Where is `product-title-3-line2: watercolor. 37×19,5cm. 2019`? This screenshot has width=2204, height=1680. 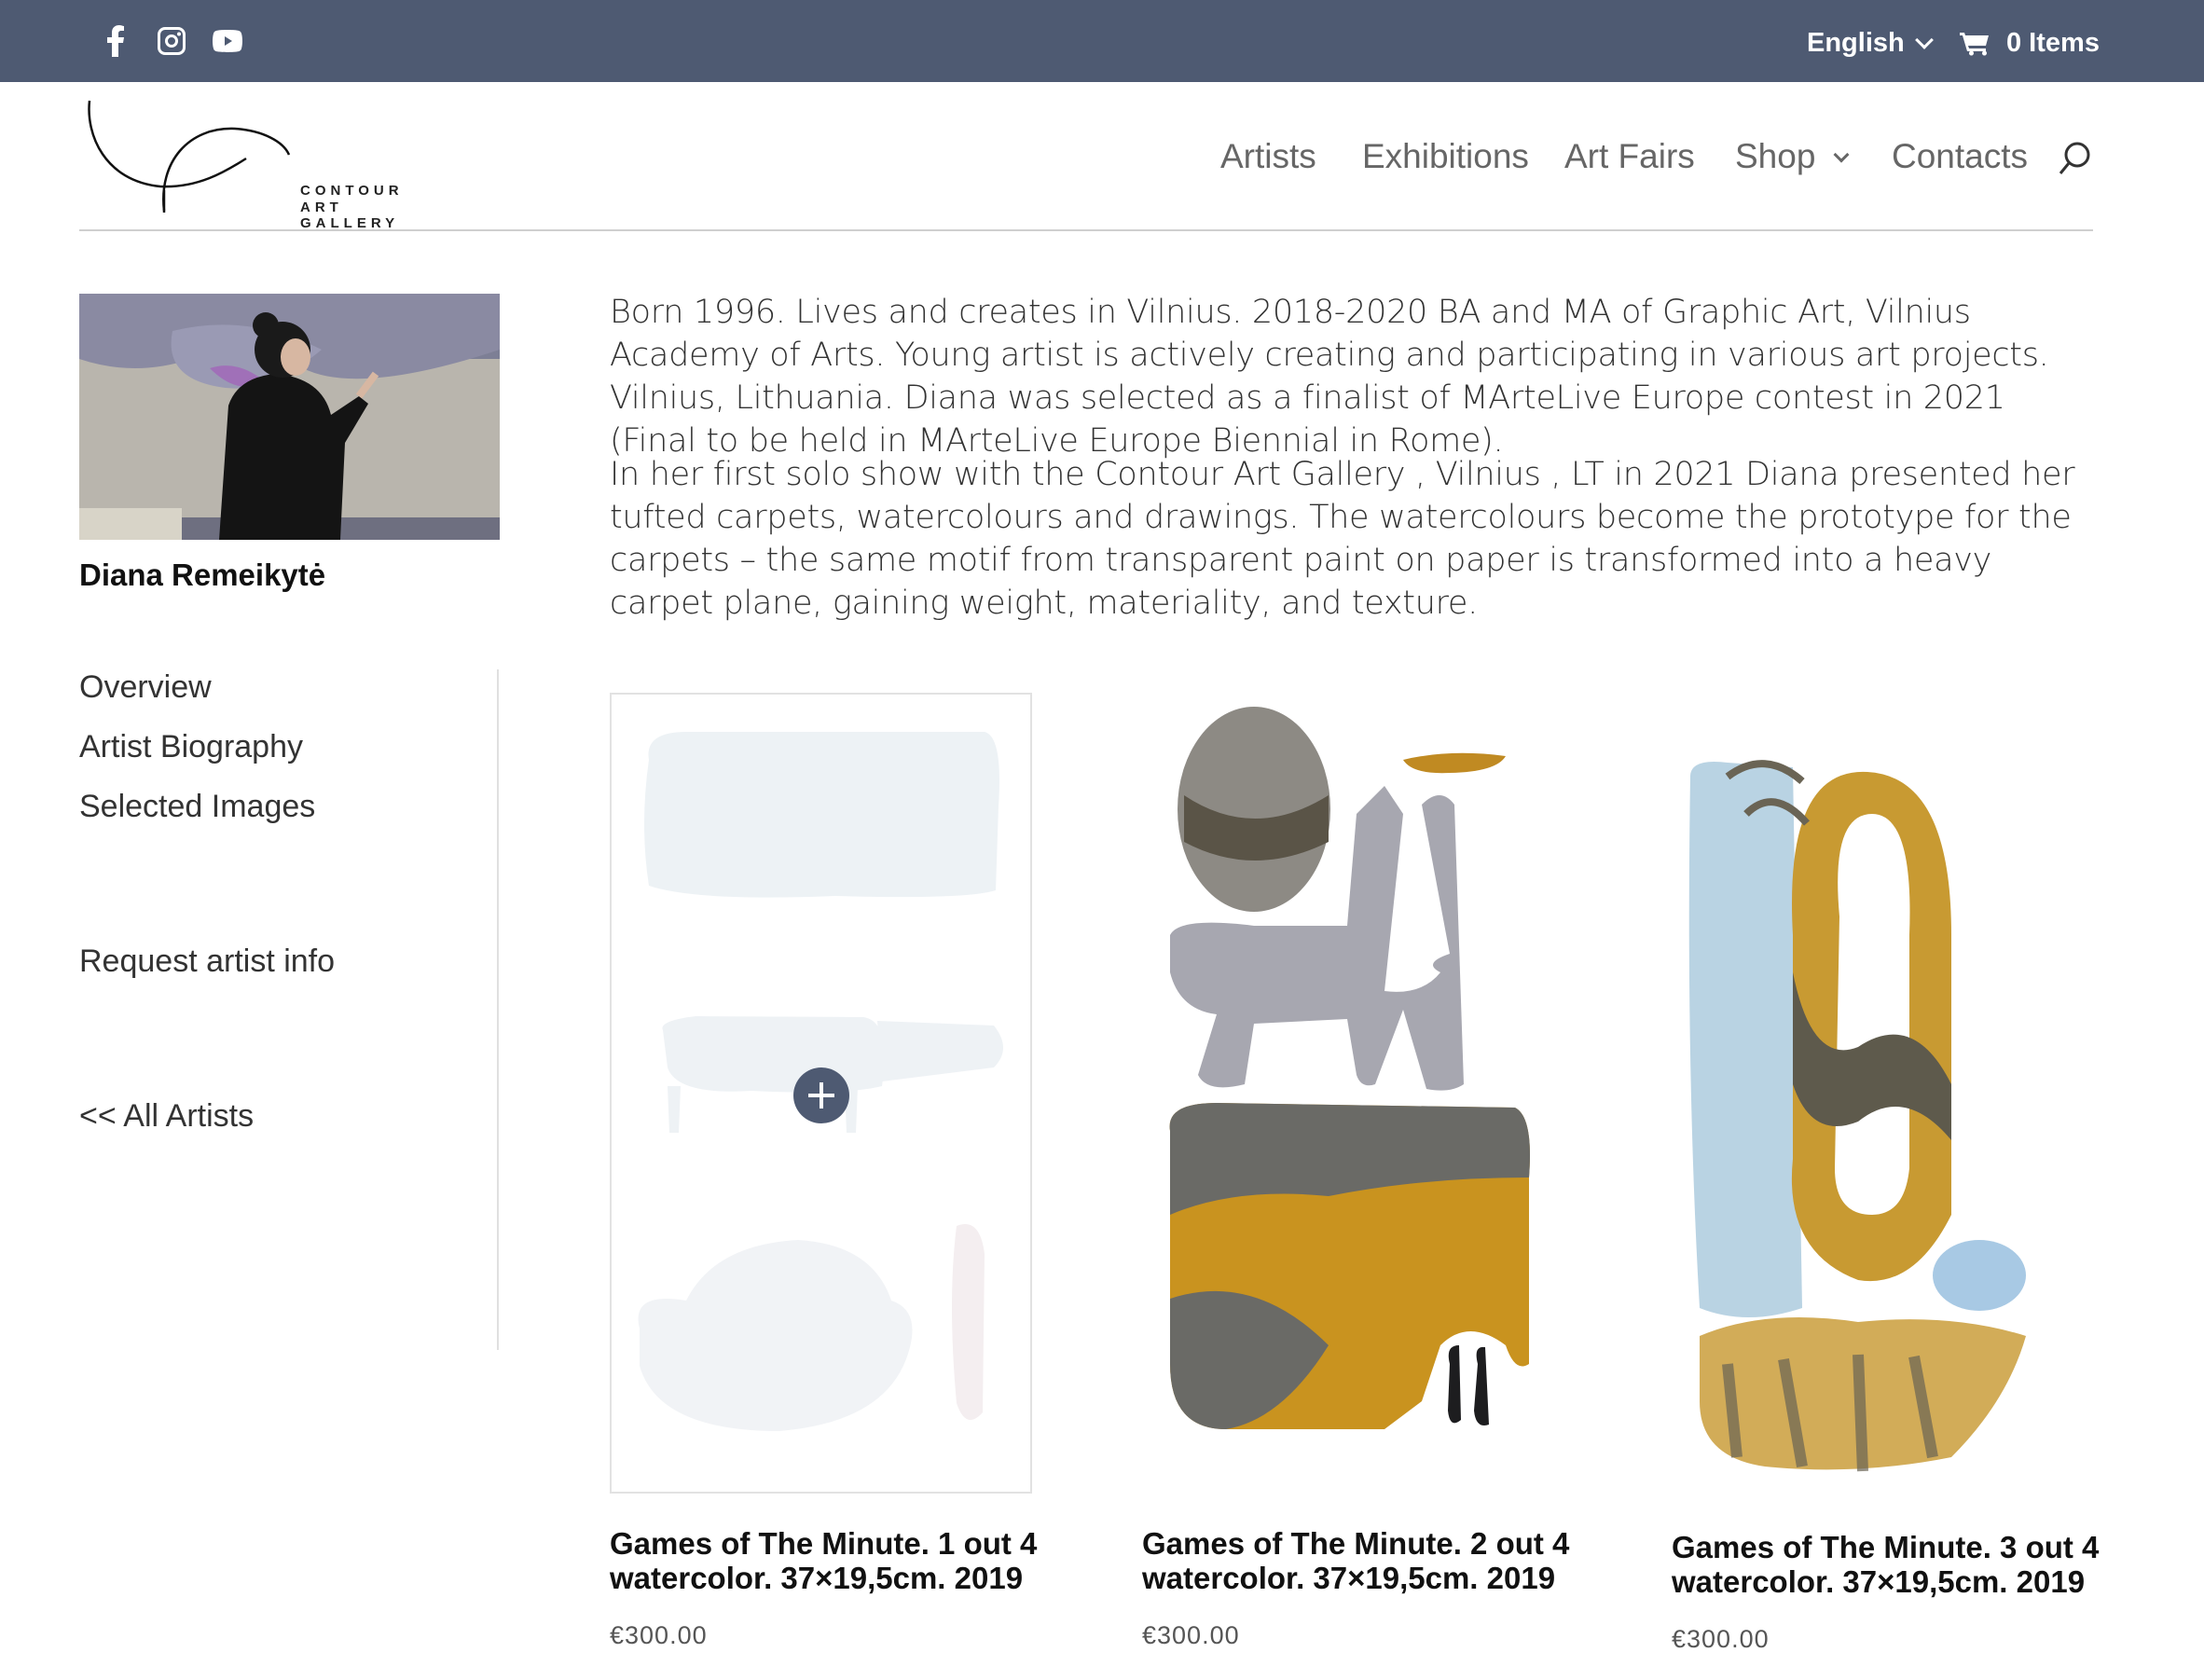 product-title-3-line2: watercolor. 37×19,5cm. 2019 is located at coordinates (1879, 1581).